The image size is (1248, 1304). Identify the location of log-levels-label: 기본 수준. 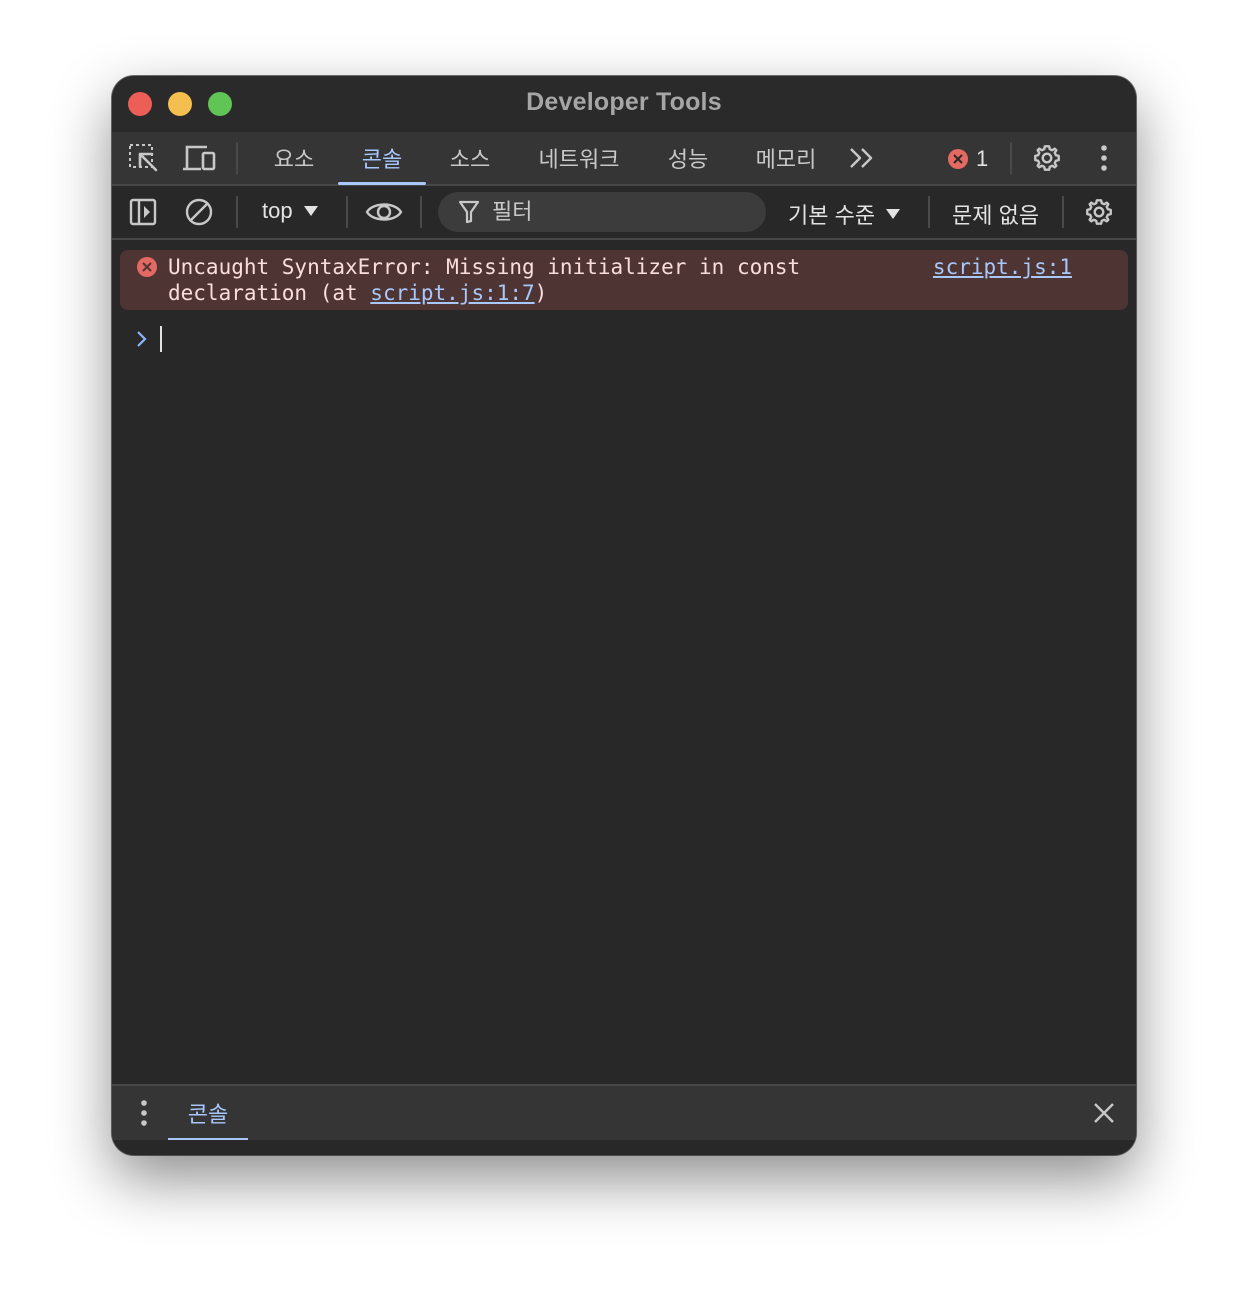
(832, 215).